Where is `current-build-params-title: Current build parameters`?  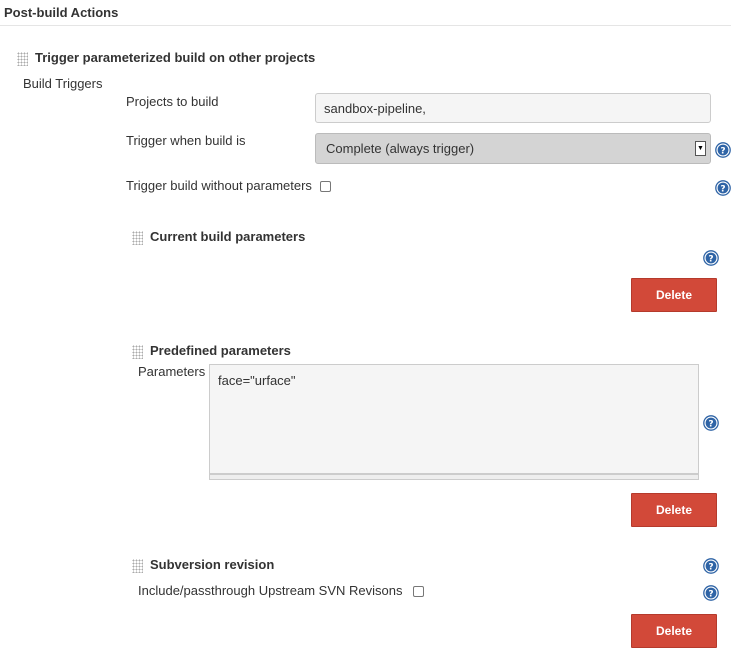
current-build-params-title: Current build parameters is located at coordinates (228, 236).